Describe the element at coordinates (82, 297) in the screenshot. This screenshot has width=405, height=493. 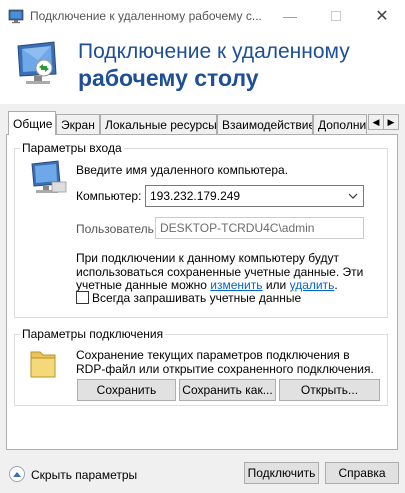
I see `always-ask-checkbox` at that location.